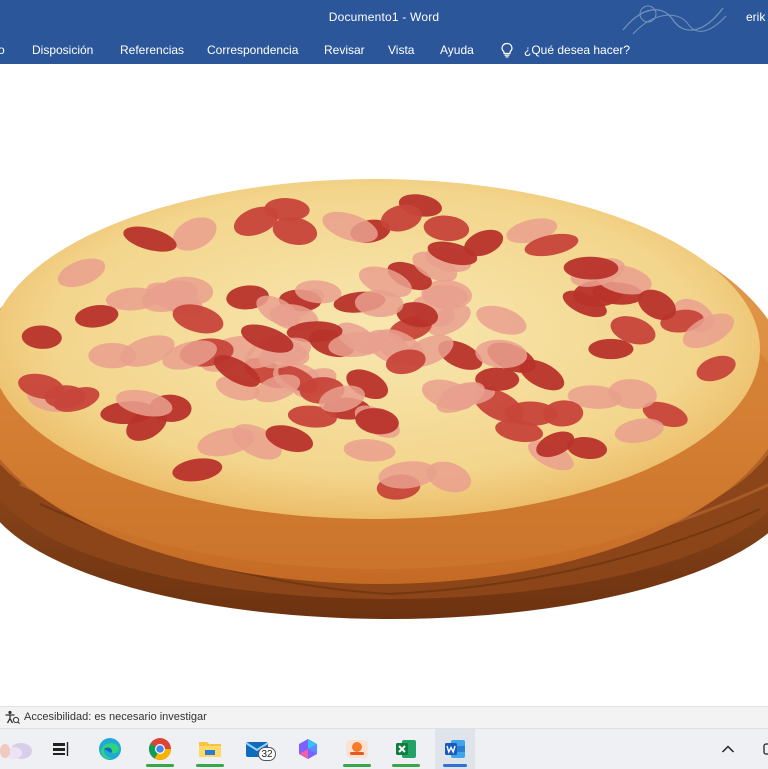 This screenshot has height=769, width=768. I want to click on tell-me-box: ¿Qué desea hacer?, so click(565, 50).